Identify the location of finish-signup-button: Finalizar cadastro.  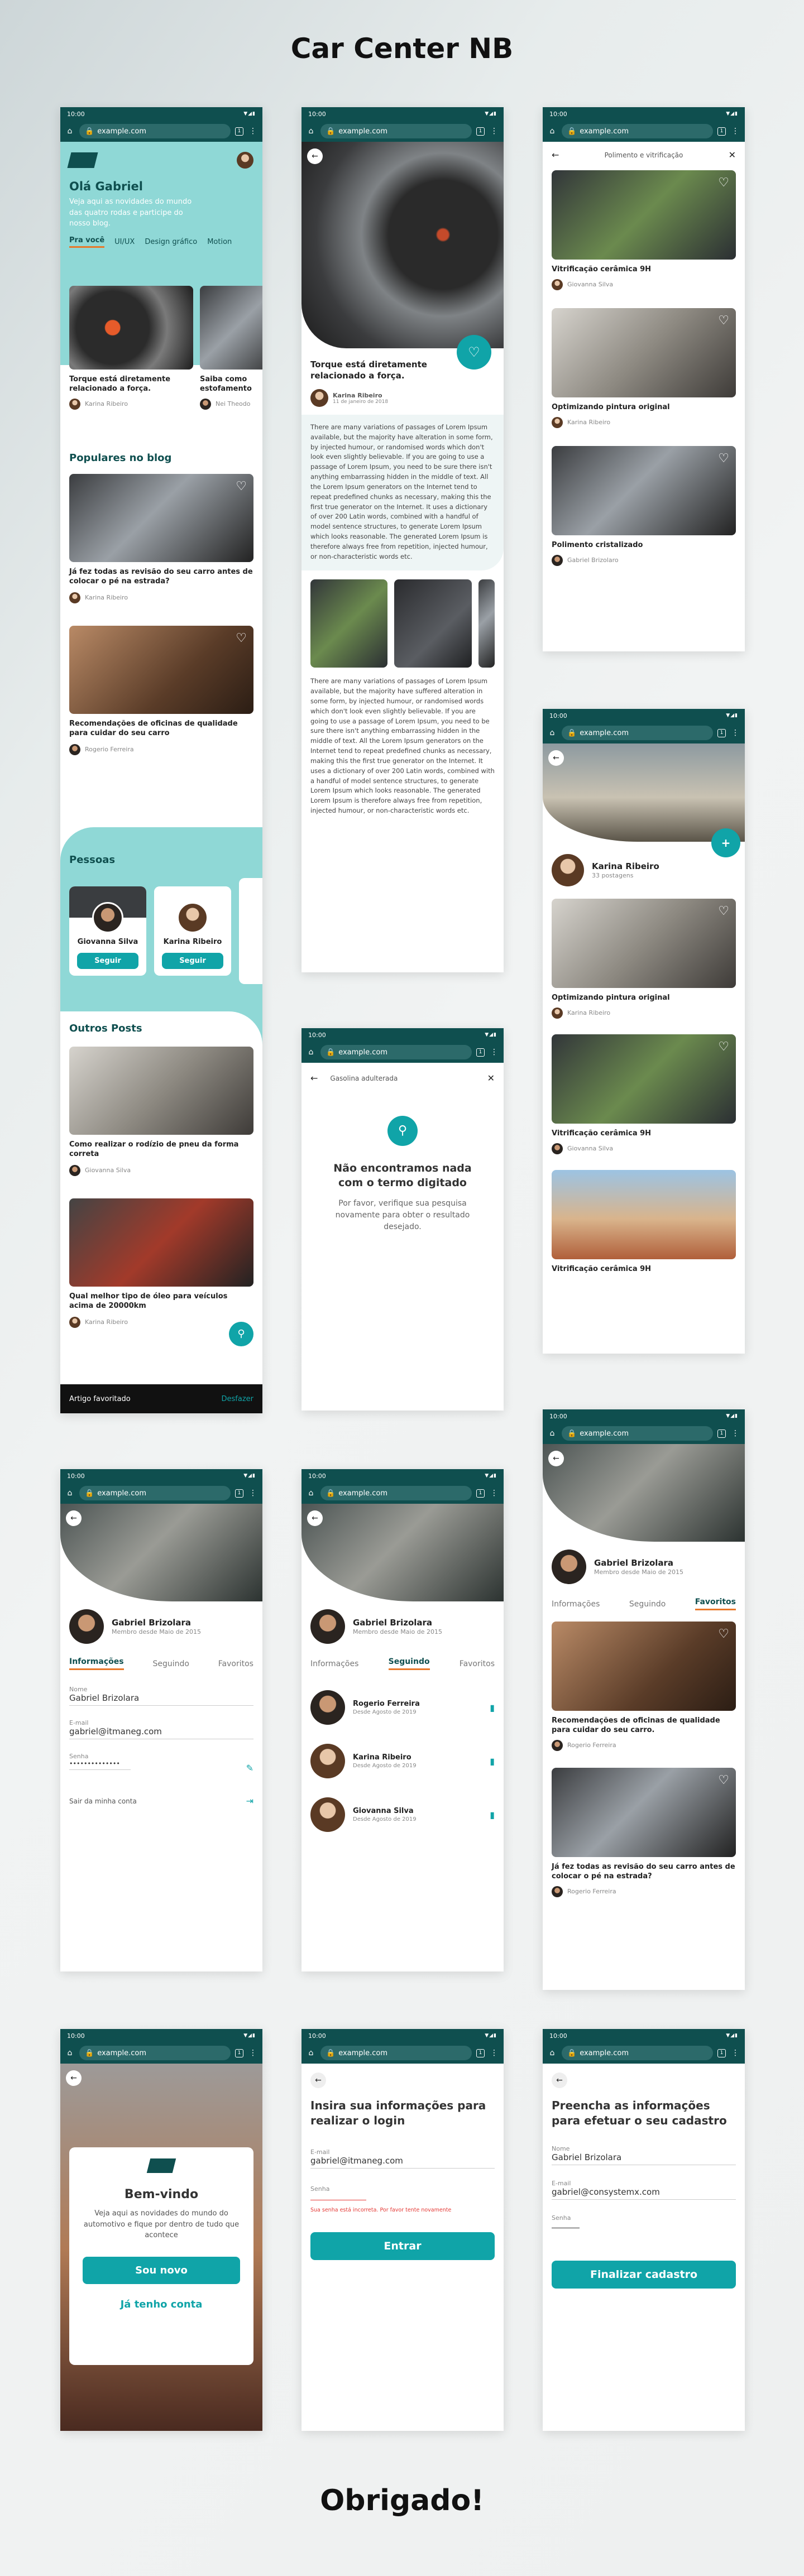
(644, 2275).